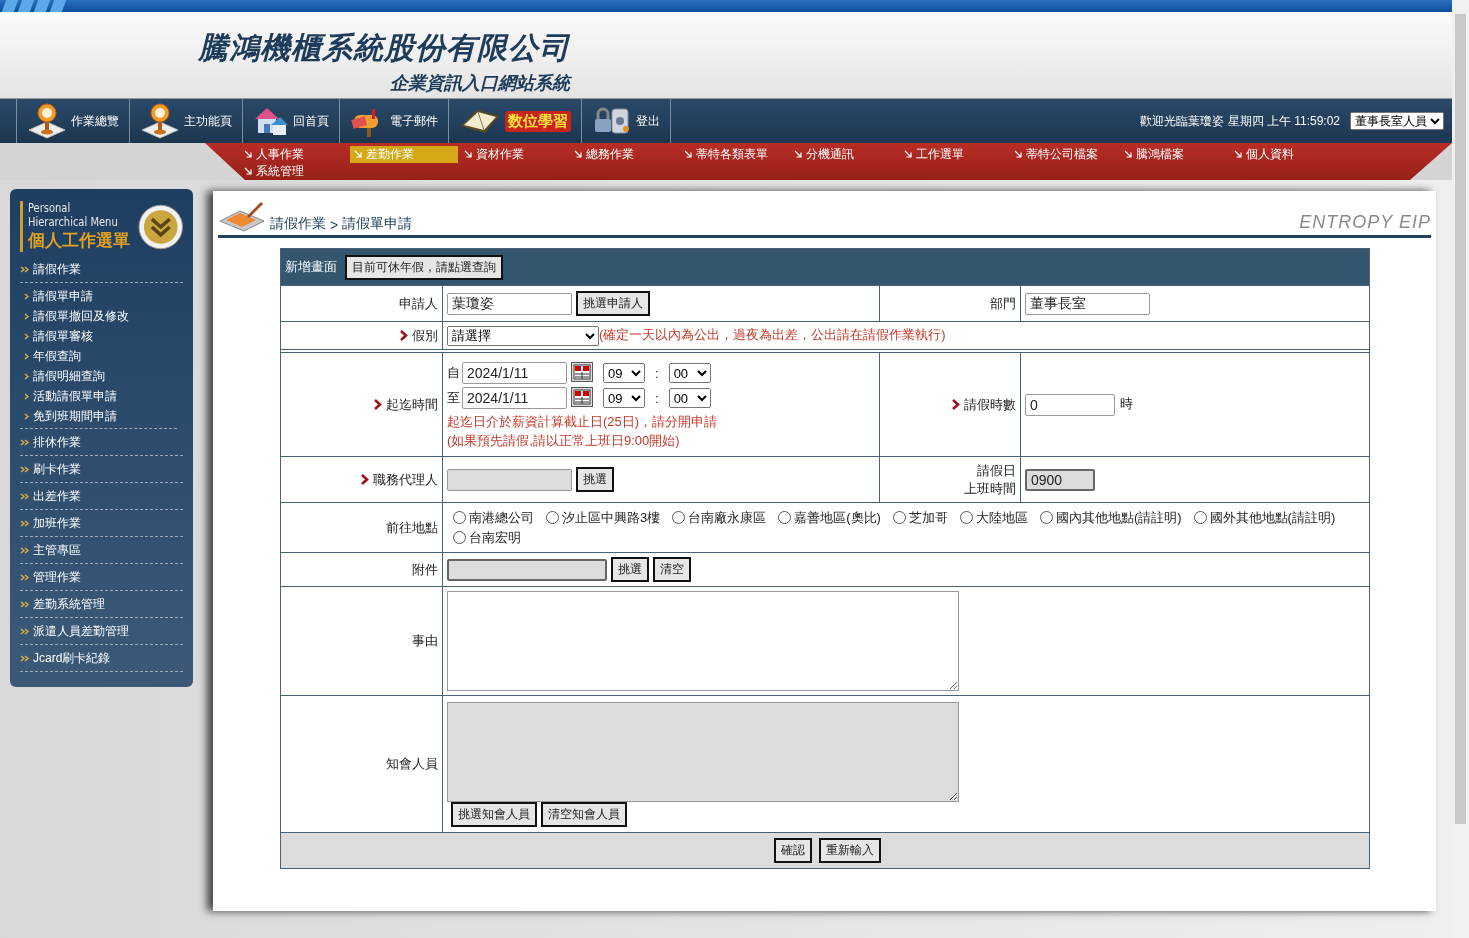 The width and height of the screenshot is (1469, 938). What do you see at coordinates (425, 335) in the screenshot?
I see `field-label: 假別` at bounding box center [425, 335].